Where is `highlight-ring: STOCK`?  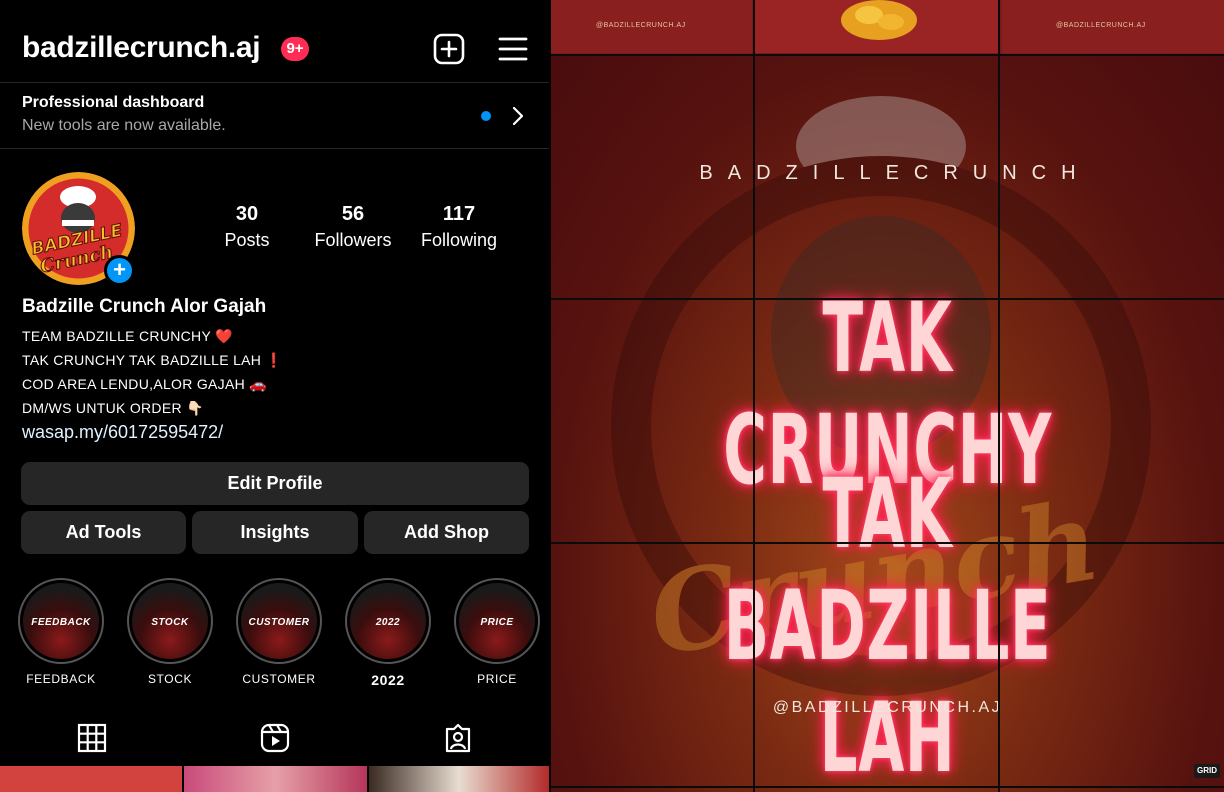 highlight-ring: STOCK is located at coordinates (170, 621).